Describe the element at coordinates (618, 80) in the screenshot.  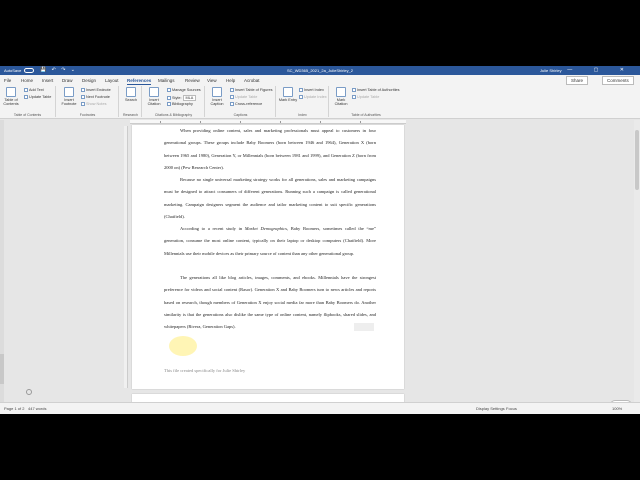
I see `comments-button: Comments` at that location.